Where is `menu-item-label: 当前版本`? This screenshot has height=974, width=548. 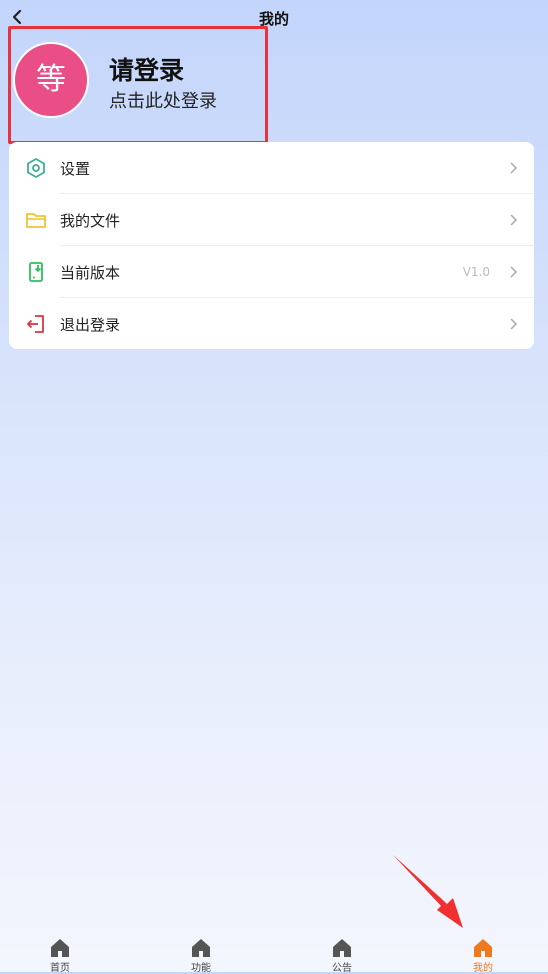
menu-item-label: 当前版本 is located at coordinates (90, 273).